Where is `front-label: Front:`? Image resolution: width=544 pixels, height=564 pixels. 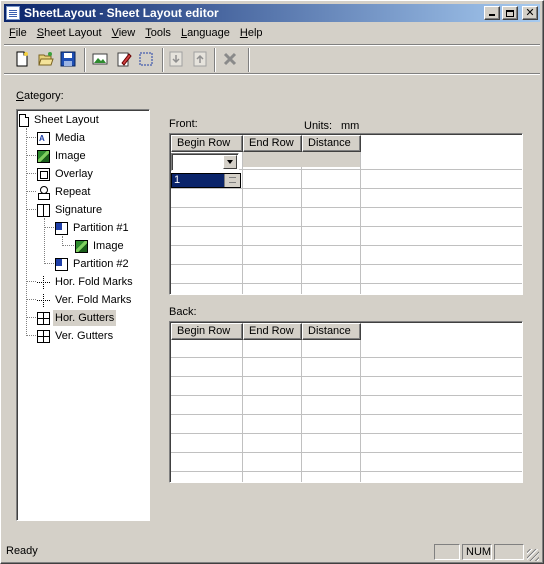 front-label: Front: is located at coordinates (183, 124).